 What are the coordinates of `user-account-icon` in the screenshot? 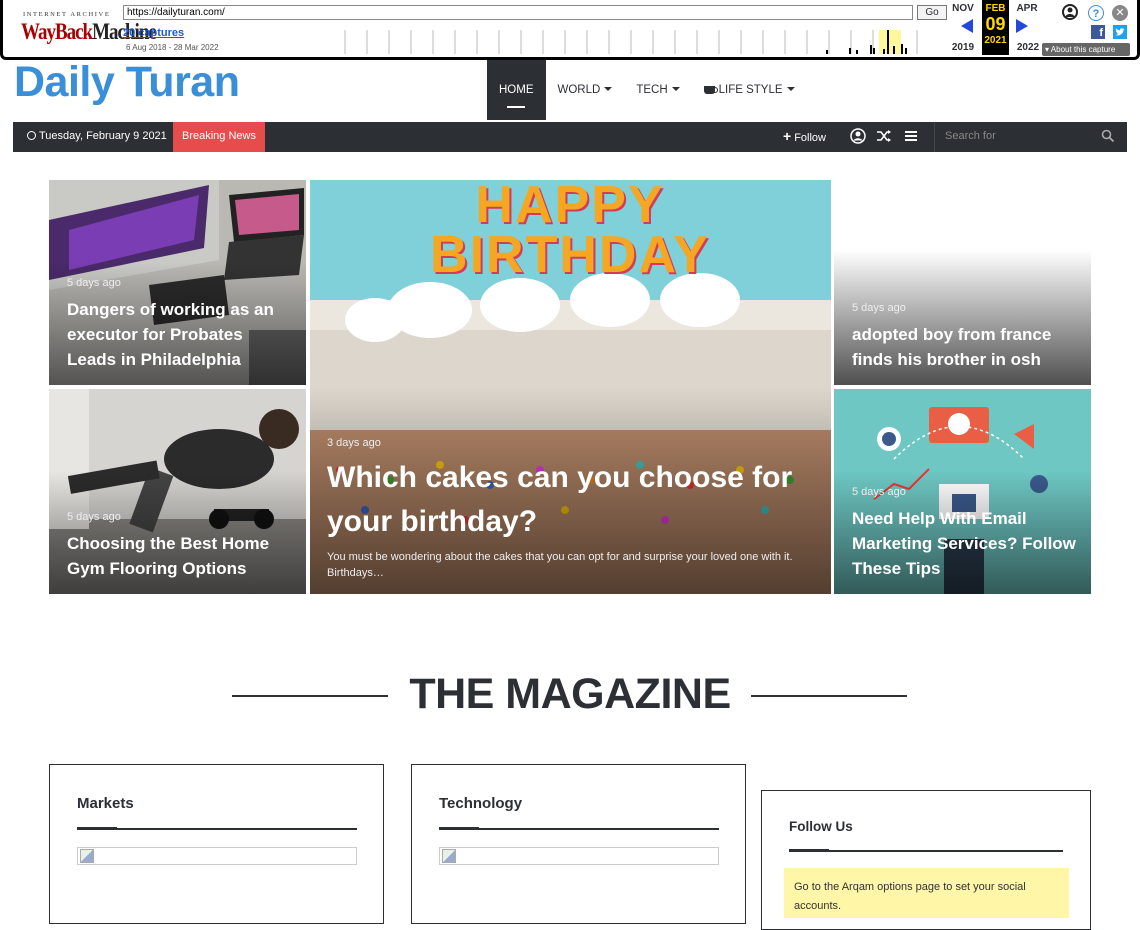 It's located at (858, 136).